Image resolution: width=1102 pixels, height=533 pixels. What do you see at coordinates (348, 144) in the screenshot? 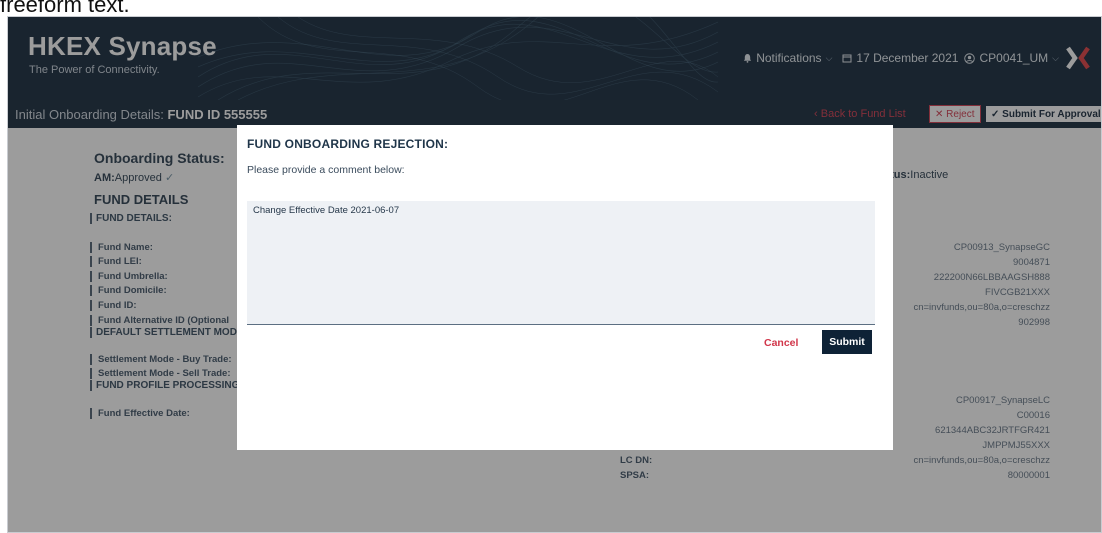
I see `modal-title: FUND ONBOARDING REJECTION:` at bounding box center [348, 144].